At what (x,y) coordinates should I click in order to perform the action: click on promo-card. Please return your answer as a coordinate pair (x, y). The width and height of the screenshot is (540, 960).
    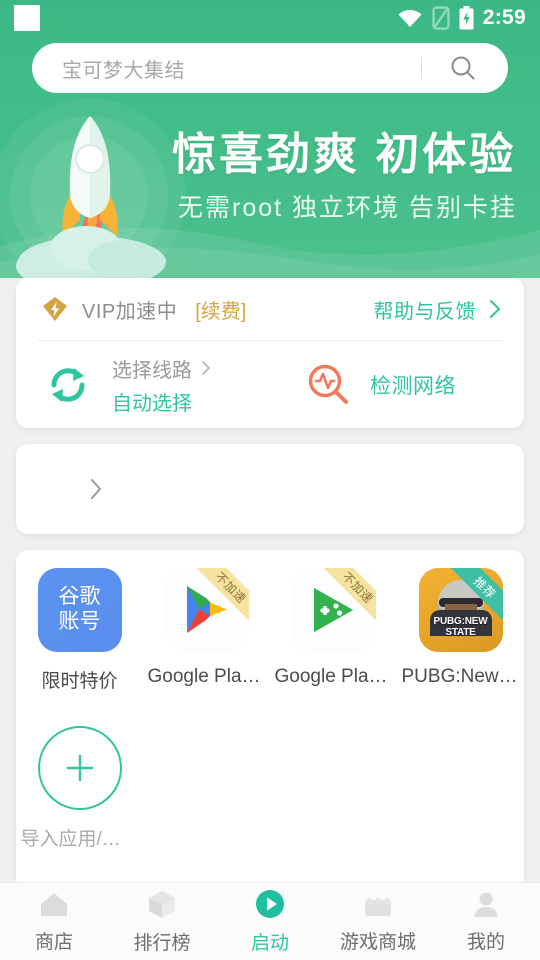
    Looking at the image, I should click on (270, 489).